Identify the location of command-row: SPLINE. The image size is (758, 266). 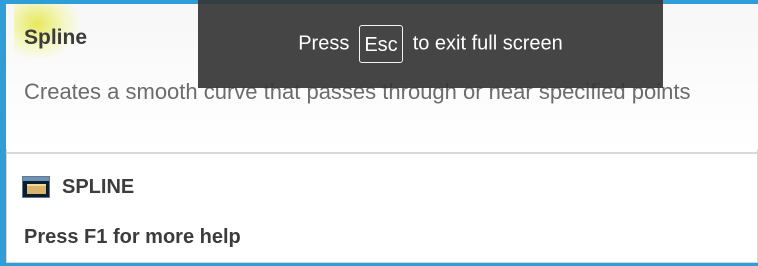
(78, 187).